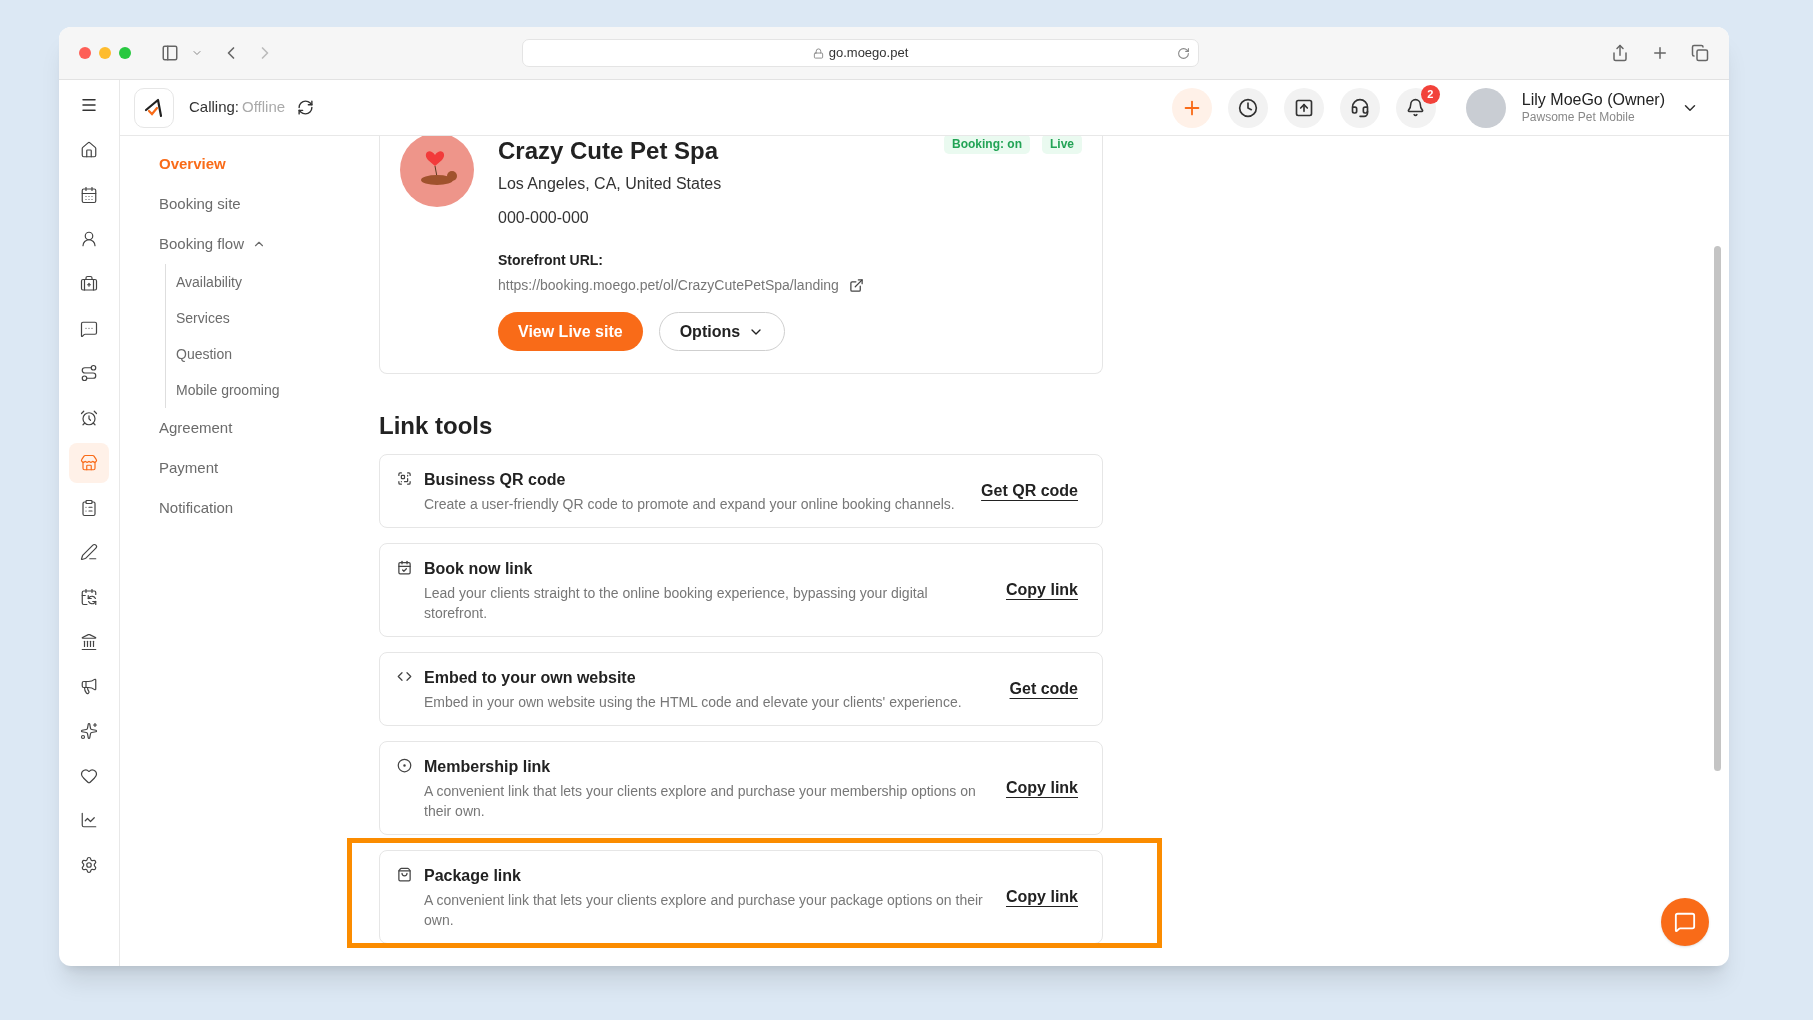 The height and width of the screenshot is (1020, 1813). I want to click on heart-icon, so click(89, 775).